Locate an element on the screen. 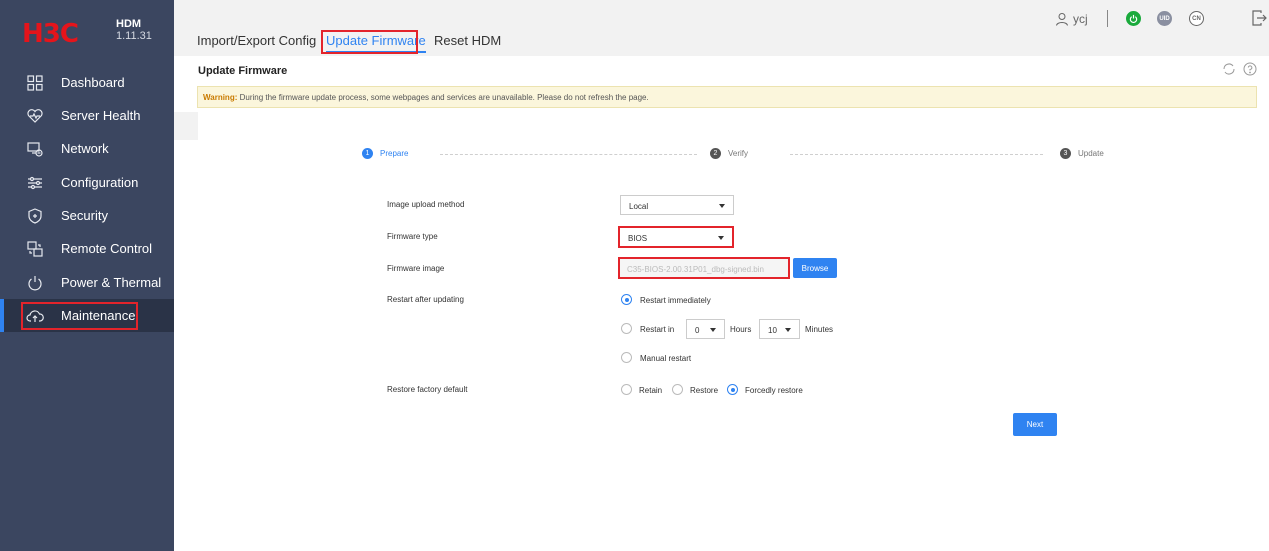 The image size is (1269, 551). language-icon-label: CN is located at coordinates (1196, 18).